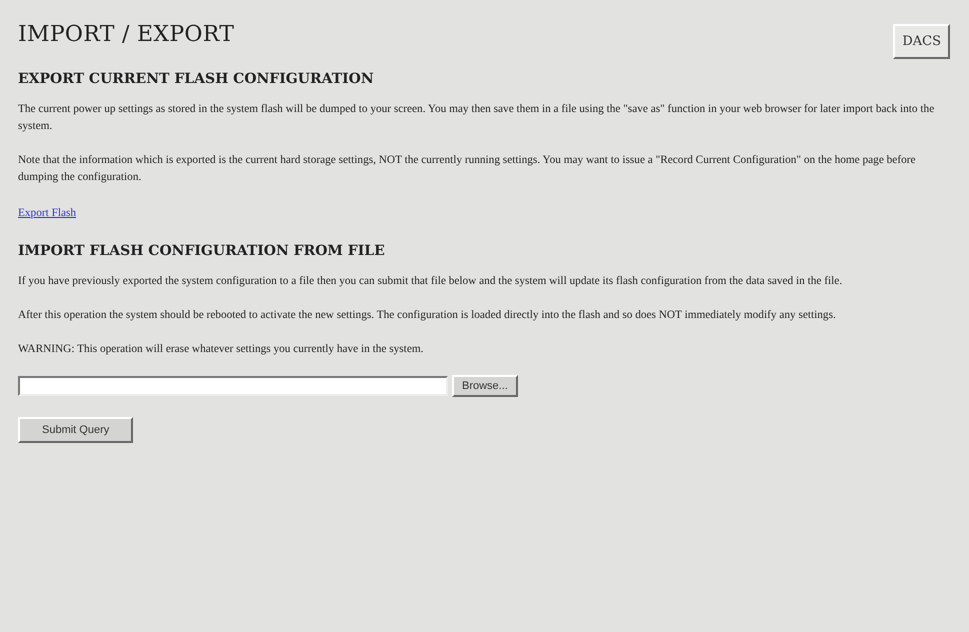 The width and height of the screenshot is (969, 632). What do you see at coordinates (202, 251) in the screenshot?
I see `section-heading: IMPORT FLASH CONFIGURATION FROM FILE` at bounding box center [202, 251].